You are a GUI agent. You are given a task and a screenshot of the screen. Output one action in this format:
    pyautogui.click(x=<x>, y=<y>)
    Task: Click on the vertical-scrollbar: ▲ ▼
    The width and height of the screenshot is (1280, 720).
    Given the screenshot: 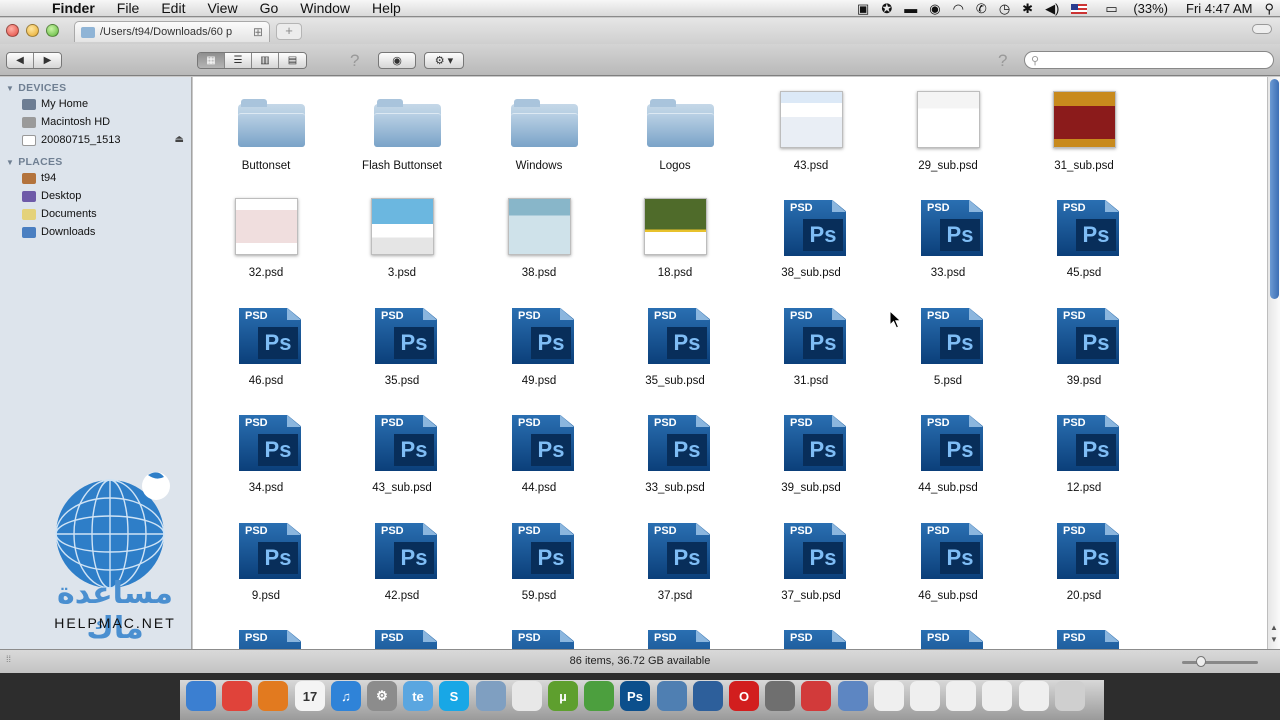 What is the action you would take?
    pyautogui.click(x=1273, y=363)
    